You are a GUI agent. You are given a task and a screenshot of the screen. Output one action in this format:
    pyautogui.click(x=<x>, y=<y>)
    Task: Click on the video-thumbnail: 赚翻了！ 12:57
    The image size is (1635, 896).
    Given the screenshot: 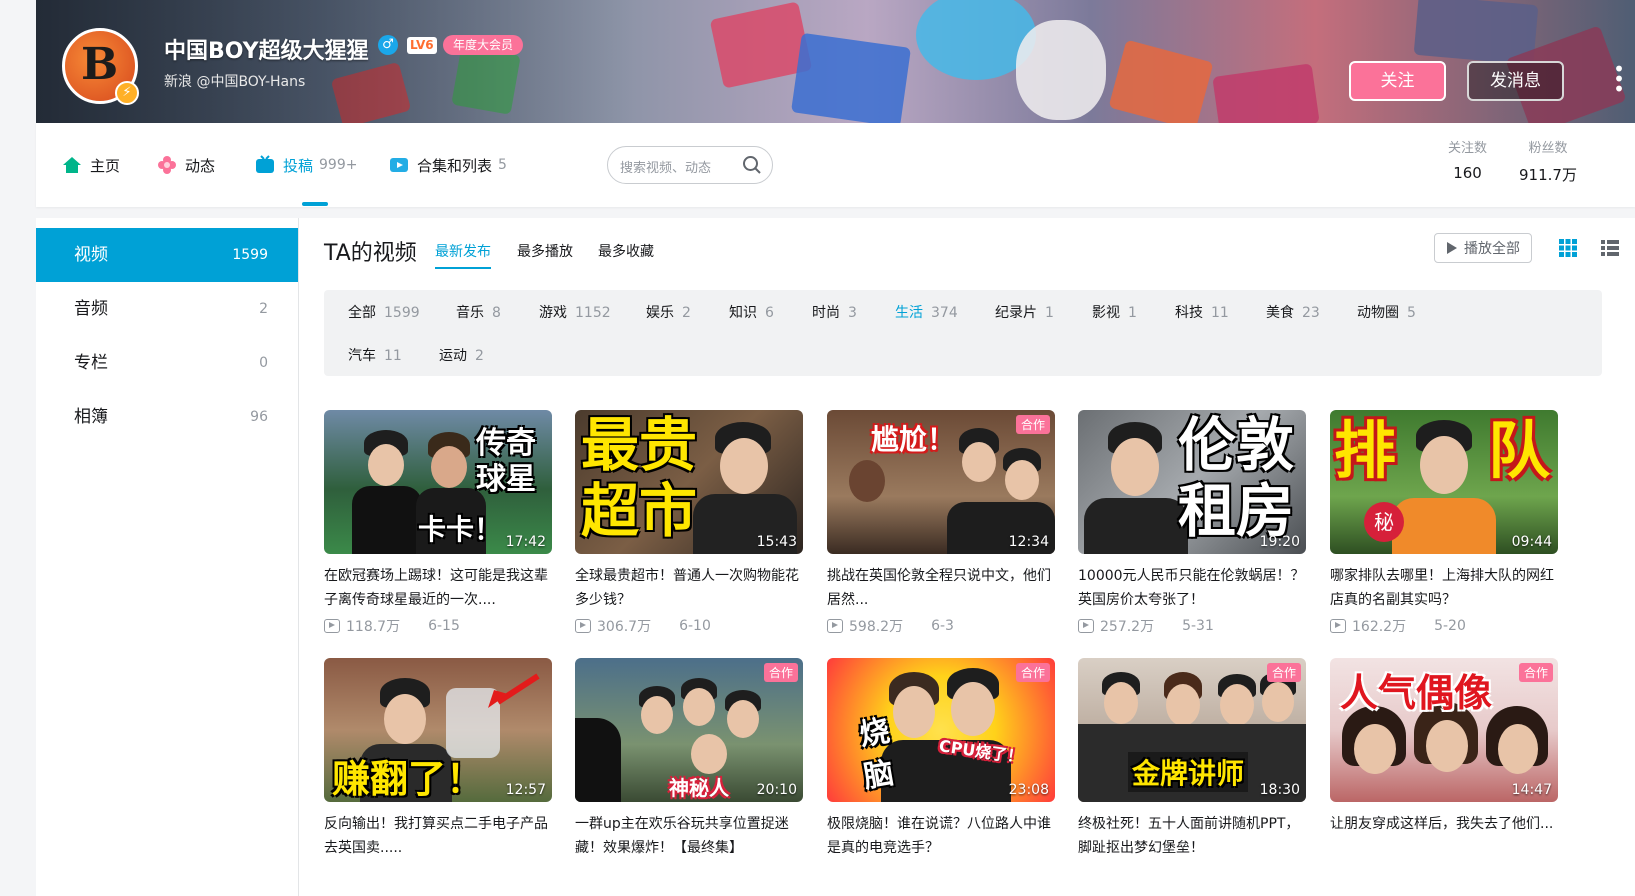 What is the action you would take?
    pyautogui.click(x=438, y=730)
    